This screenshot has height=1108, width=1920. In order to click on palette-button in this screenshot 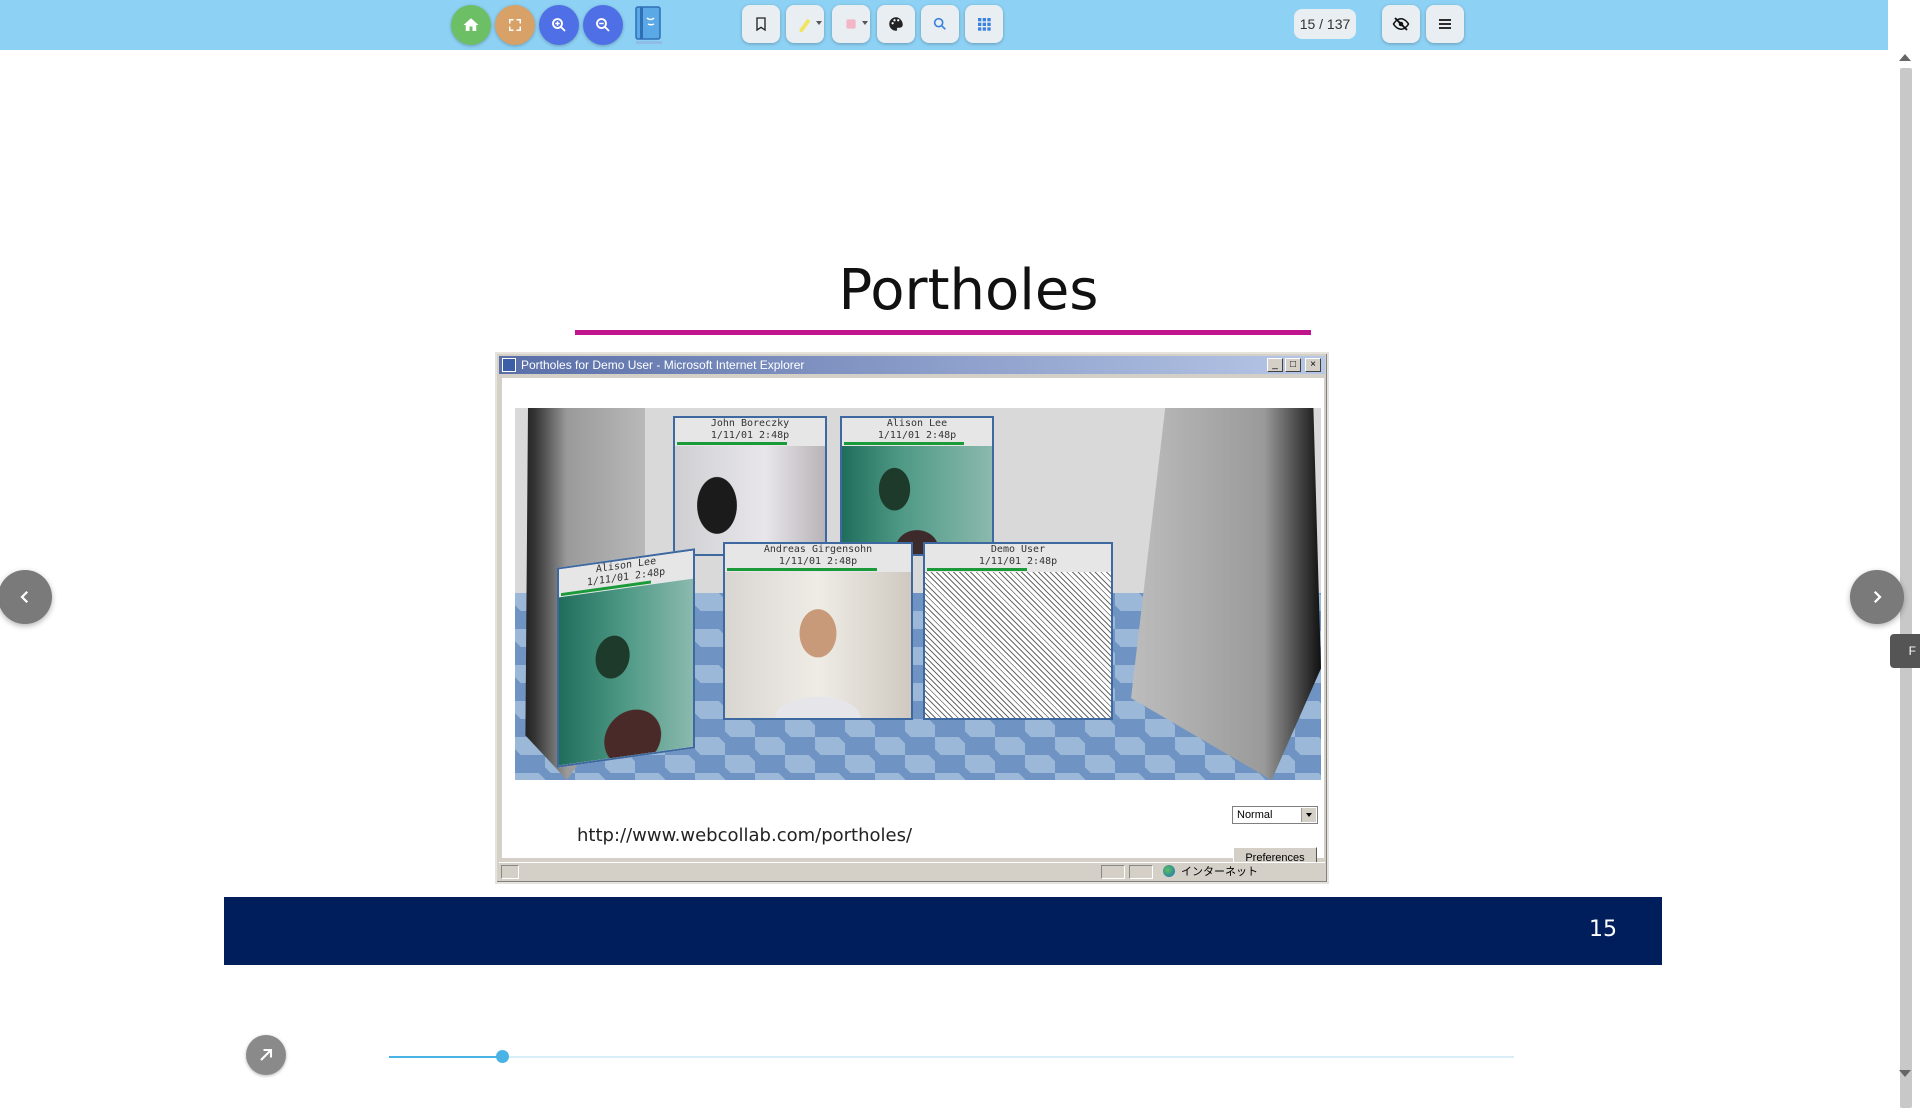, I will do `click(896, 24)`.